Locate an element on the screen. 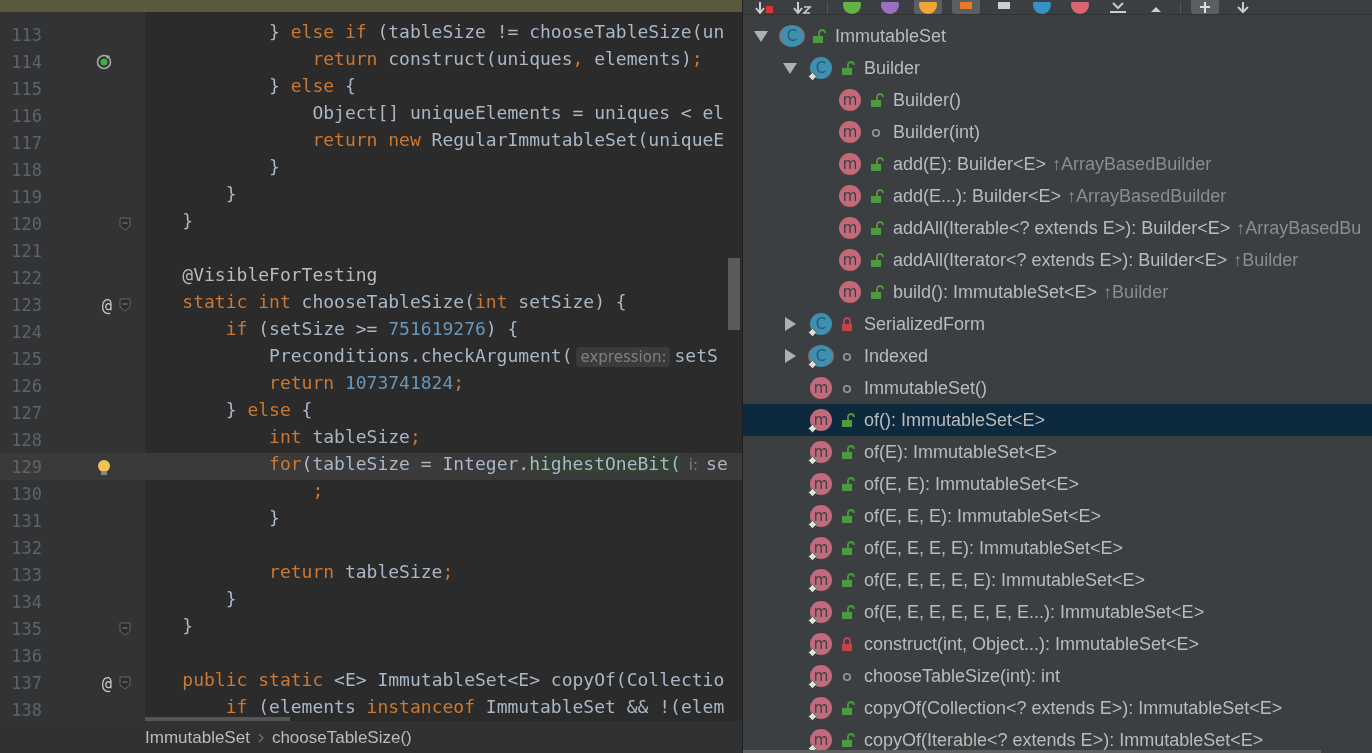 The width and height of the screenshot is (1372, 753). code-text: @VisibleForTesting is located at coordinates (280, 274).